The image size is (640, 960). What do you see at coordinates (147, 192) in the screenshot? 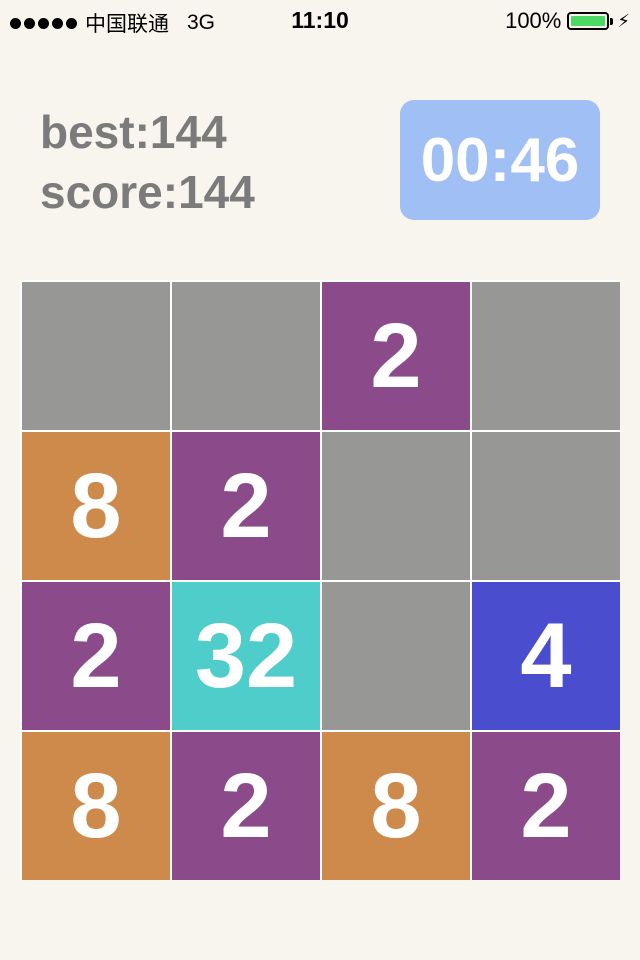
I see `current-score: score:144` at bounding box center [147, 192].